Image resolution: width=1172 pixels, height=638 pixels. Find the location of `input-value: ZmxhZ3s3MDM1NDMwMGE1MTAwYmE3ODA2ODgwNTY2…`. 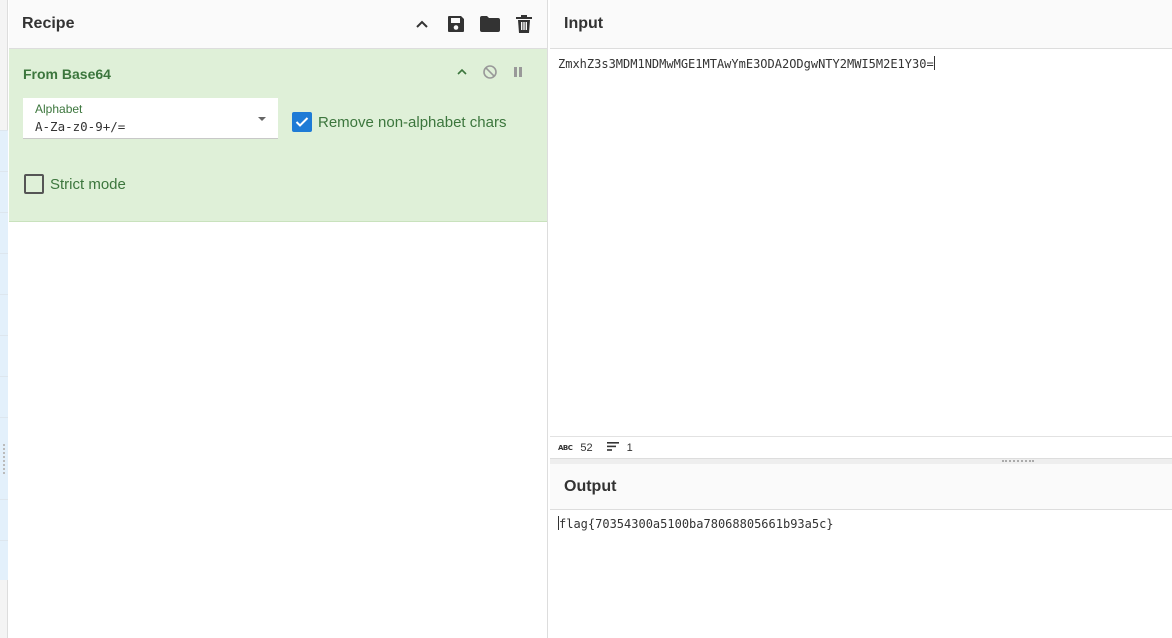

input-value: ZmxhZ3s3MDM1NDMwMGE1MTAwYmE3ODA2ODgwNTY2… is located at coordinates (746, 64).